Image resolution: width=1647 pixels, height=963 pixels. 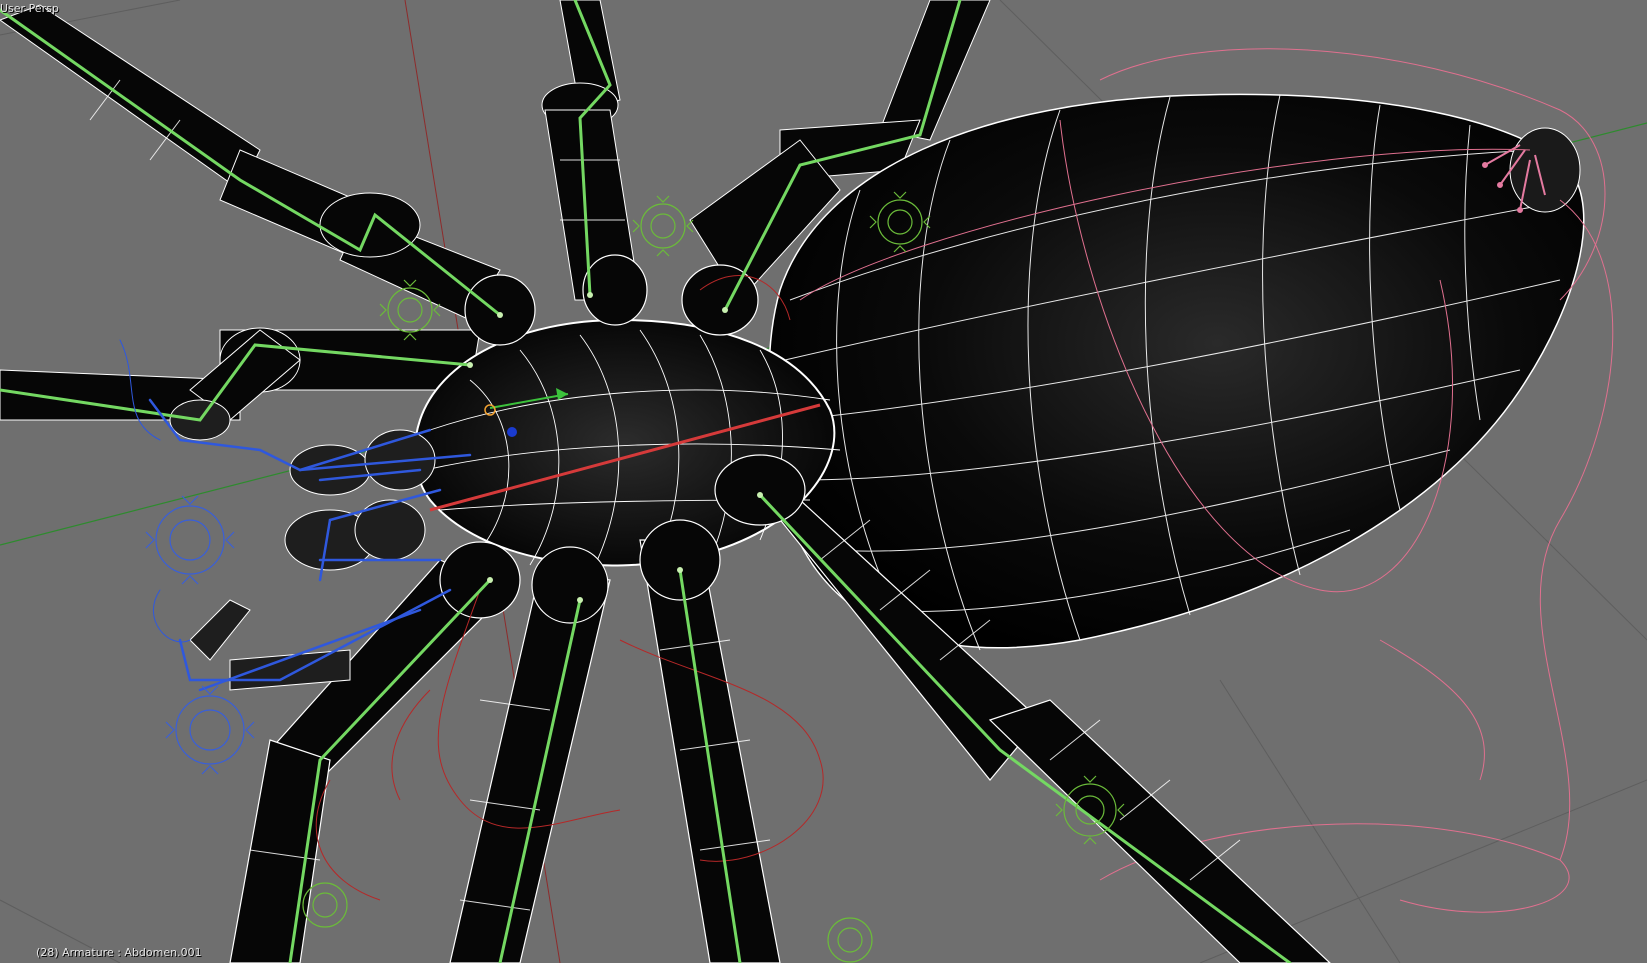 I want to click on cephalothorax-mesh, so click(x=627, y=447).